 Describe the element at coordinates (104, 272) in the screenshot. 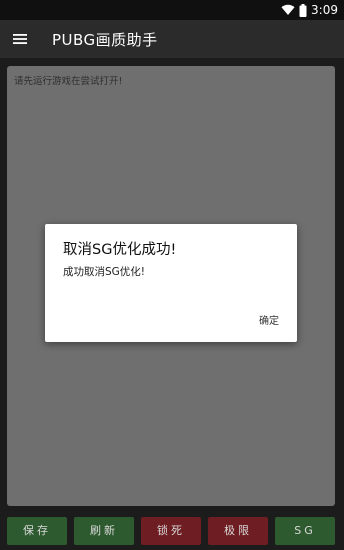

I see `dialog-message: 成功取消SG优化!` at that location.